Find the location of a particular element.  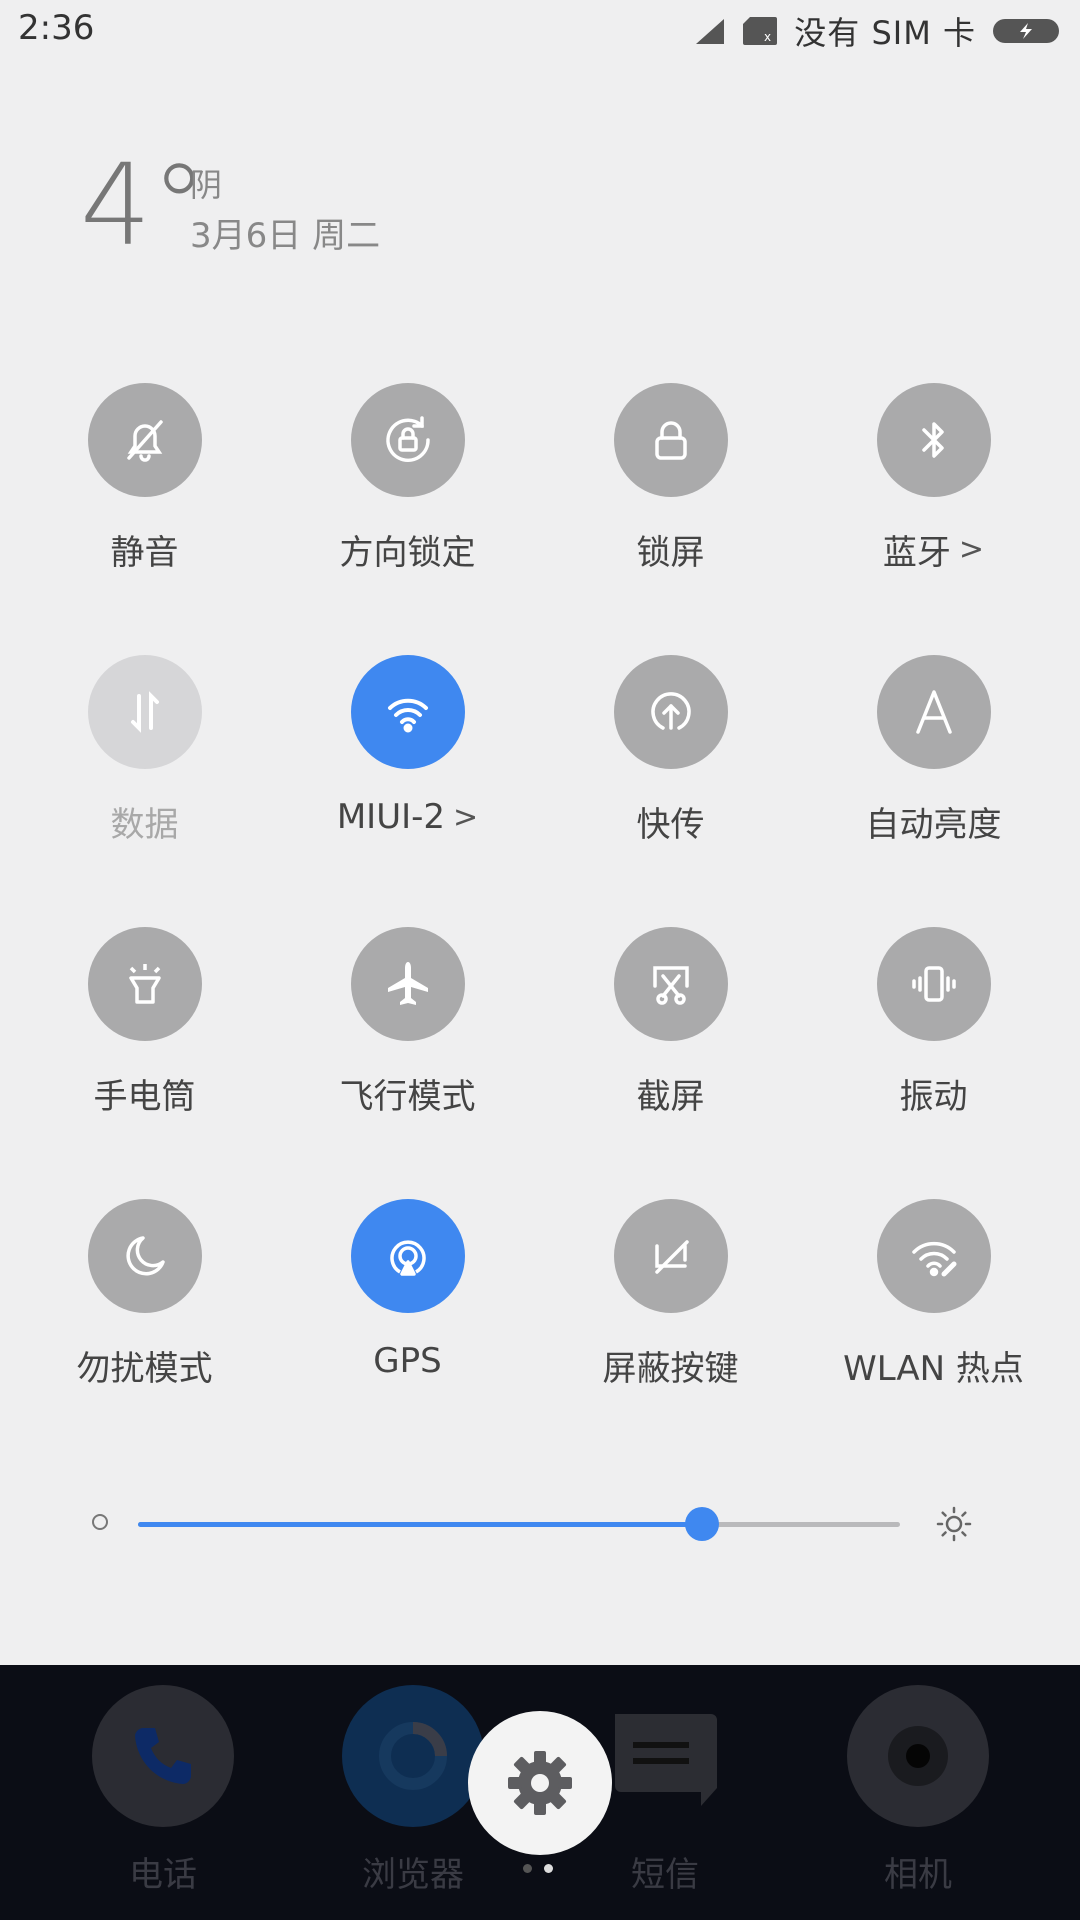

toggle-lock-screen: 锁屏 is located at coordinates (670, 483).